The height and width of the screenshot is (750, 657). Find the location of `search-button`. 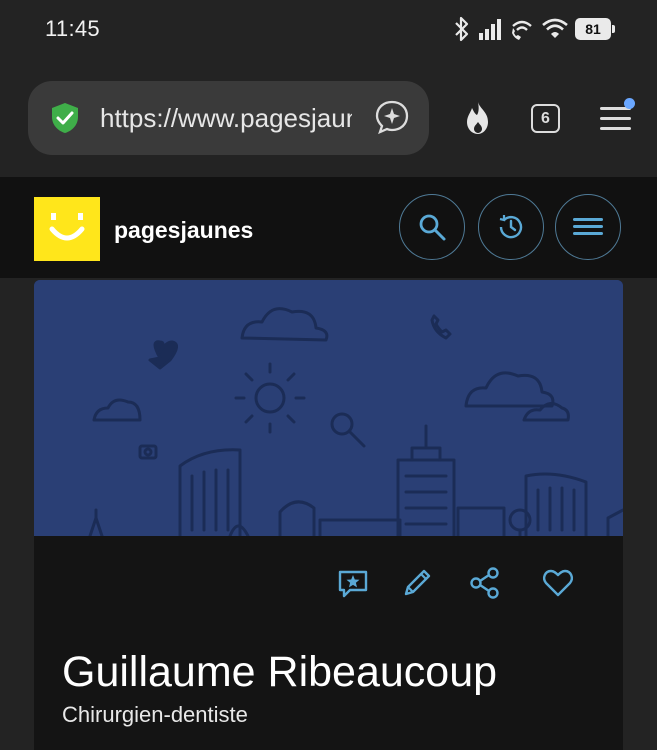

search-button is located at coordinates (432, 227).